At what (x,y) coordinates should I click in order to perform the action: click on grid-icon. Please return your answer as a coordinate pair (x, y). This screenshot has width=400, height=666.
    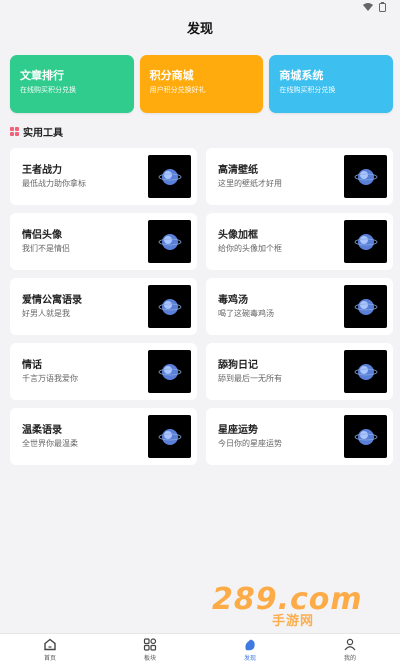
    Looking at the image, I should click on (150, 644).